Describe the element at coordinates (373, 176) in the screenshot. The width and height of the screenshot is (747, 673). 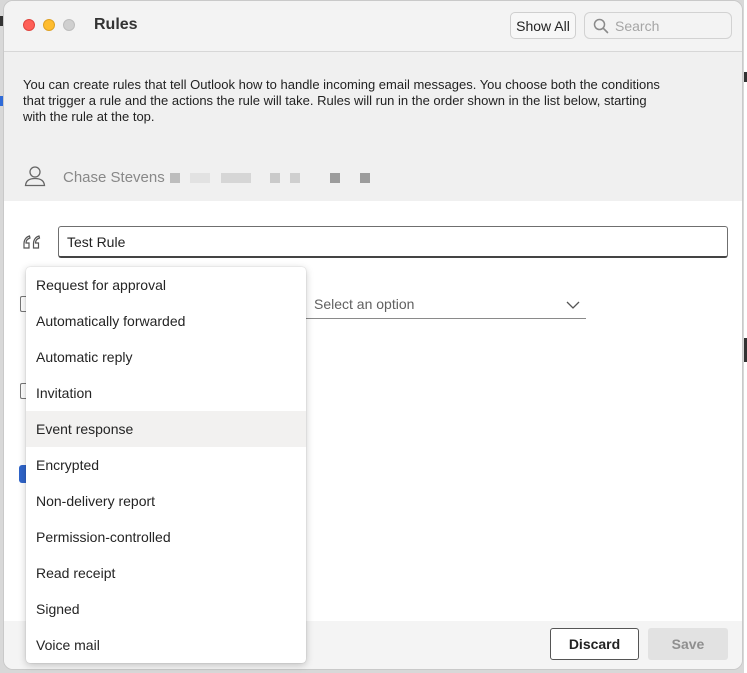
I see `account-row: Chase Stevens` at that location.